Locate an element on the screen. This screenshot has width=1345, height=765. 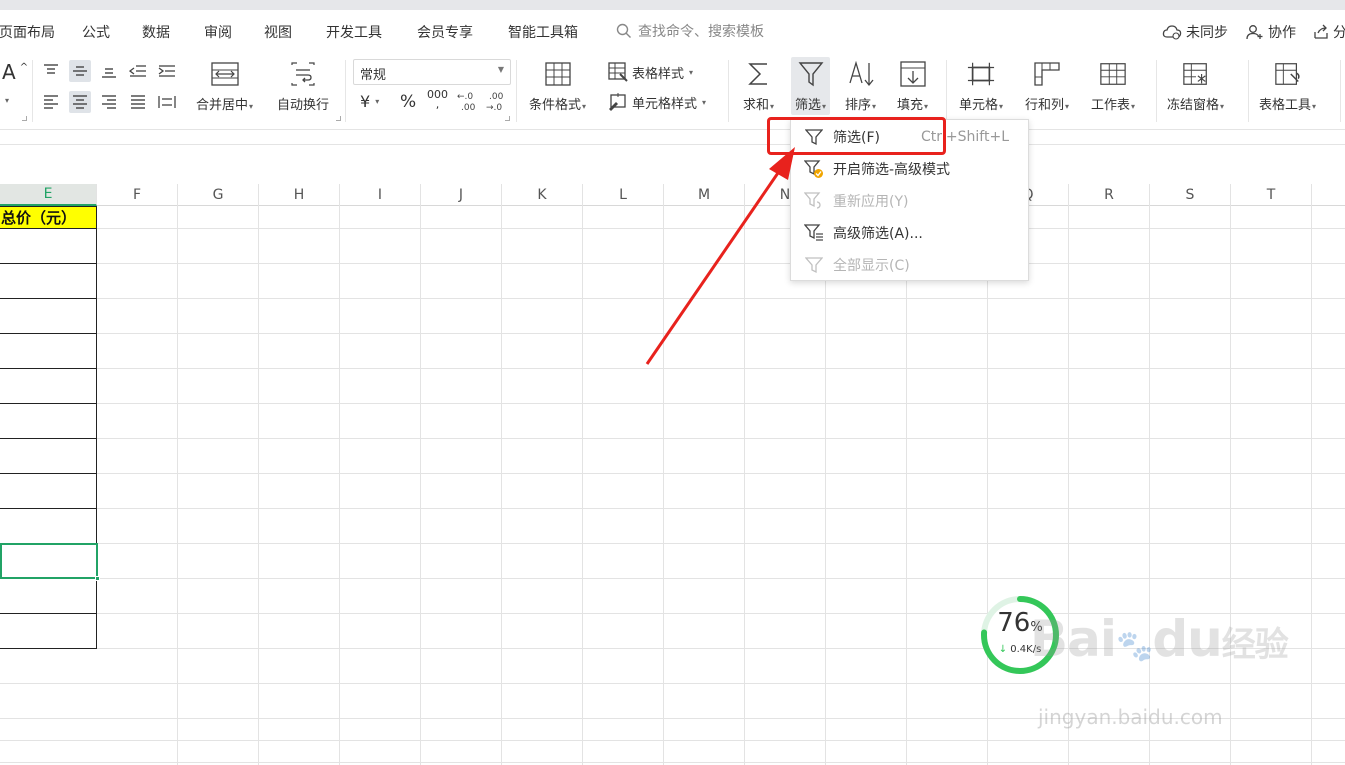
fill-button: 填充▾ is located at coordinates (912, 86).